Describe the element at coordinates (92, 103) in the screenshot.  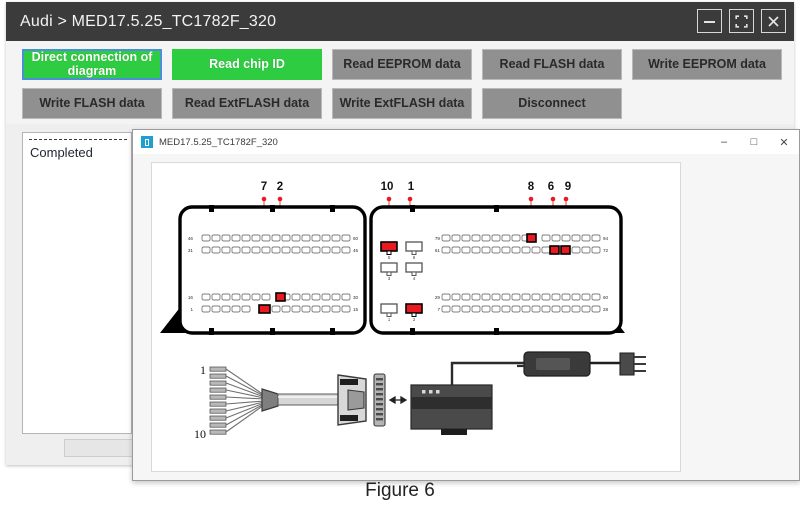
I see `write-flash-data-button: Write FLASH data` at that location.